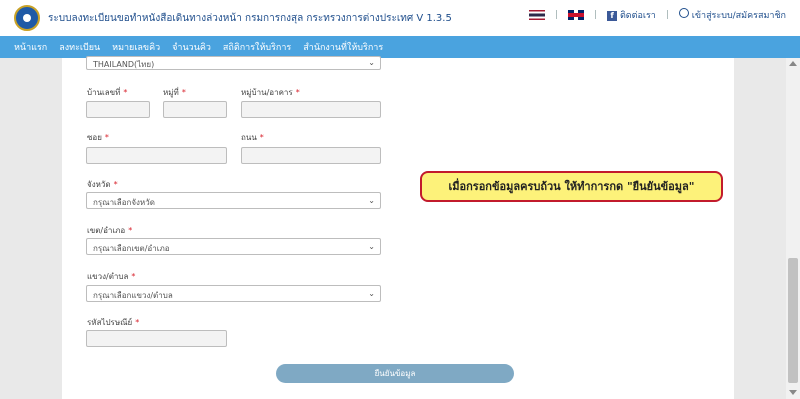  I want to click on district-select: กรุณาเลือกเขต/อำเภอ ⌄, so click(233, 246).